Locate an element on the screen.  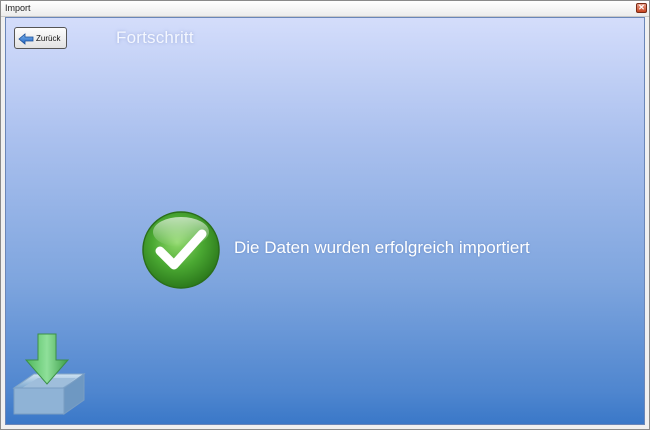
checkmark-icon is located at coordinates (181, 250).